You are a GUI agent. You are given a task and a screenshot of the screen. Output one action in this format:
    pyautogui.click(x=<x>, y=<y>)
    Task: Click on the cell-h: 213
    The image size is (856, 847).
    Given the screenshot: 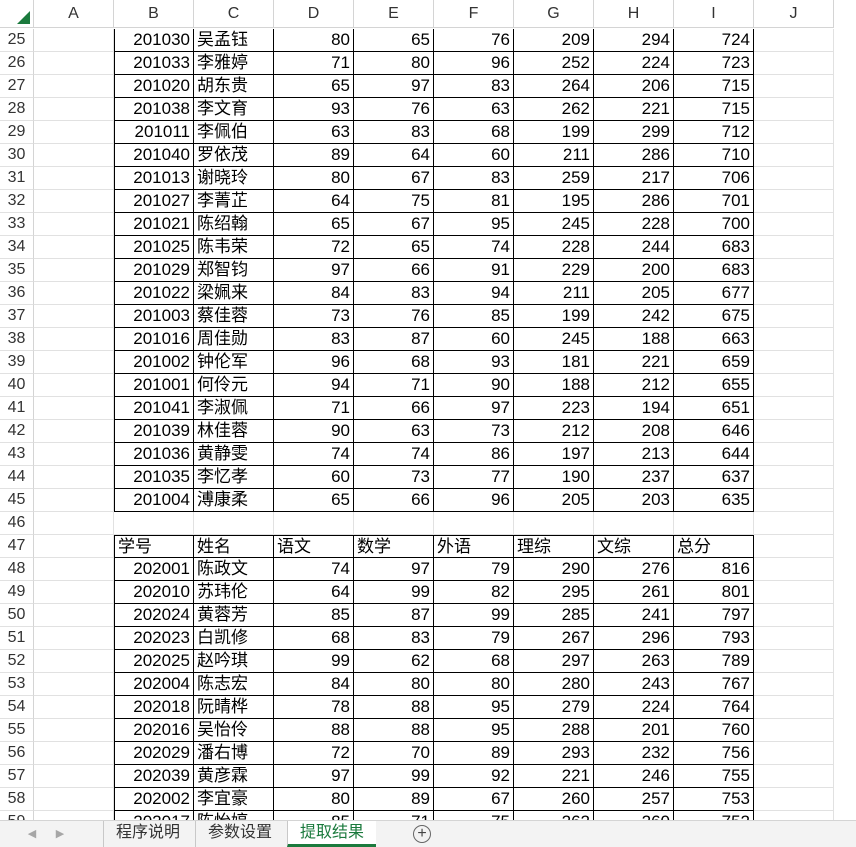 What is the action you would take?
    pyautogui.click(x=634, y=454)
    